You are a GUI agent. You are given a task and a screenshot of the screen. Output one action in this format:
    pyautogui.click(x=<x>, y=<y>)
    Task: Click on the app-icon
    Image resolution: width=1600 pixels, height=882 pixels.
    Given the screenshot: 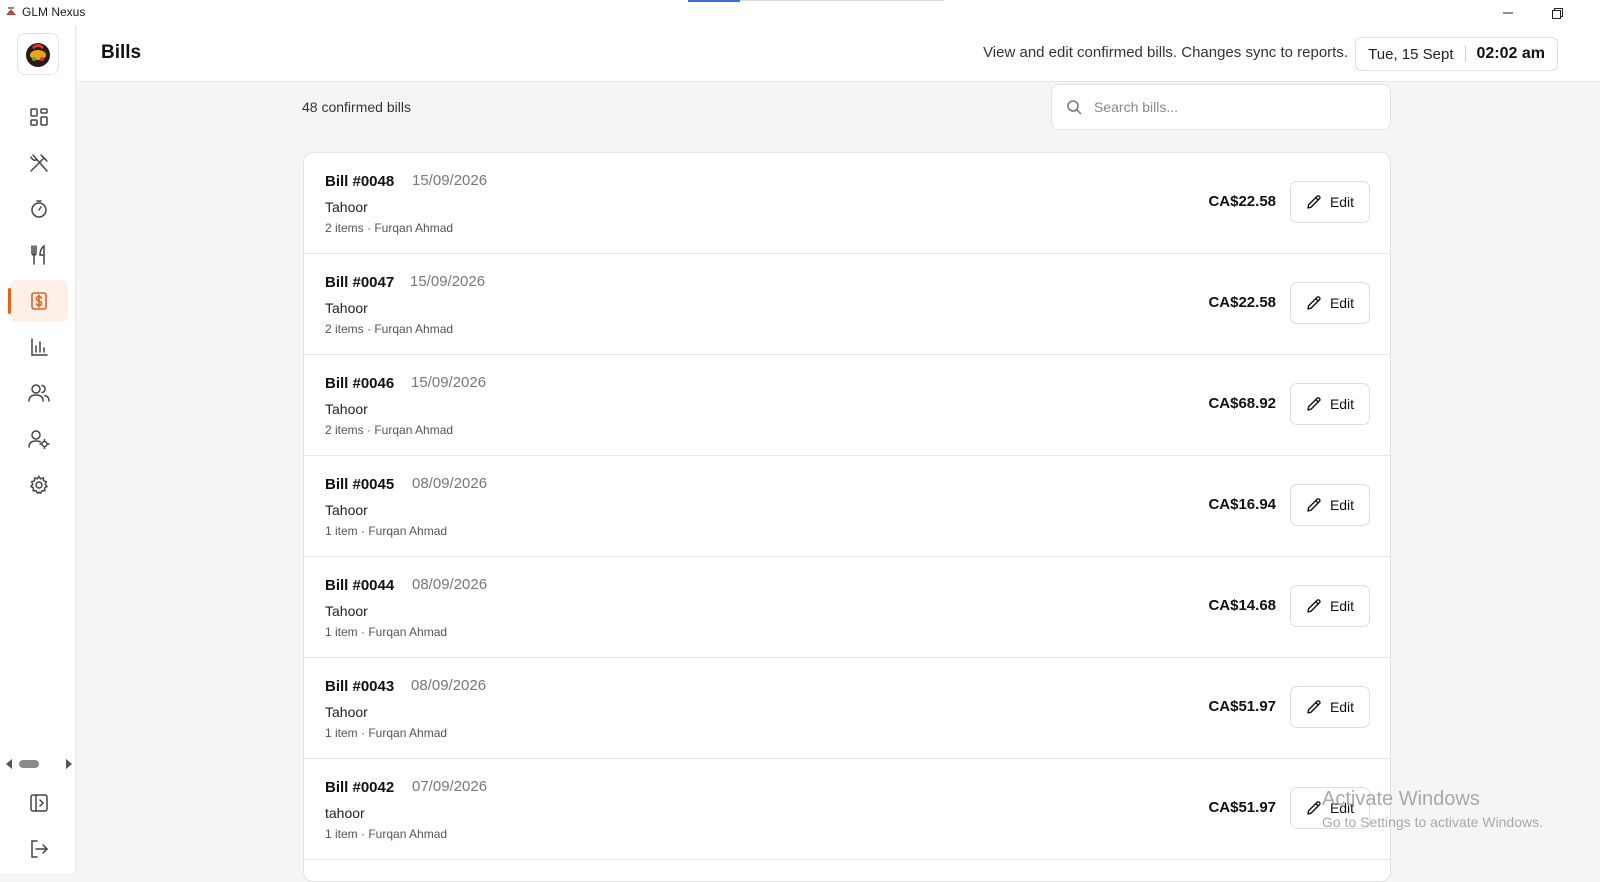 What is the action you would take?
    pyautogui.click(x=11, y=11)
    